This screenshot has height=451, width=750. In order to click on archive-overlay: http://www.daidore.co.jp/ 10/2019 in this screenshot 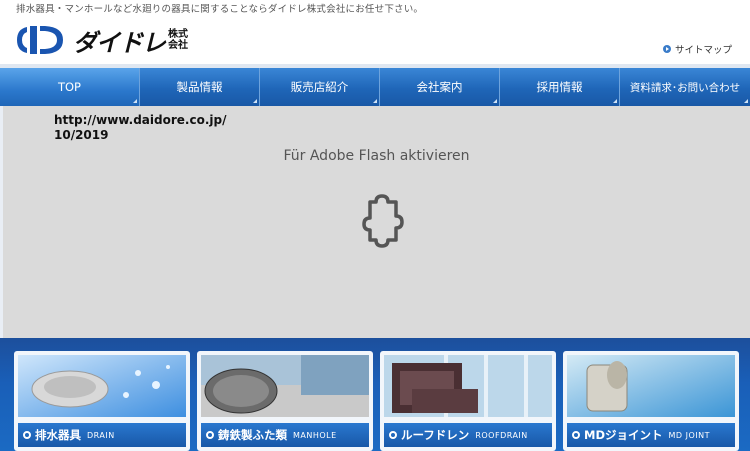, I will do `click(140, 128)`.